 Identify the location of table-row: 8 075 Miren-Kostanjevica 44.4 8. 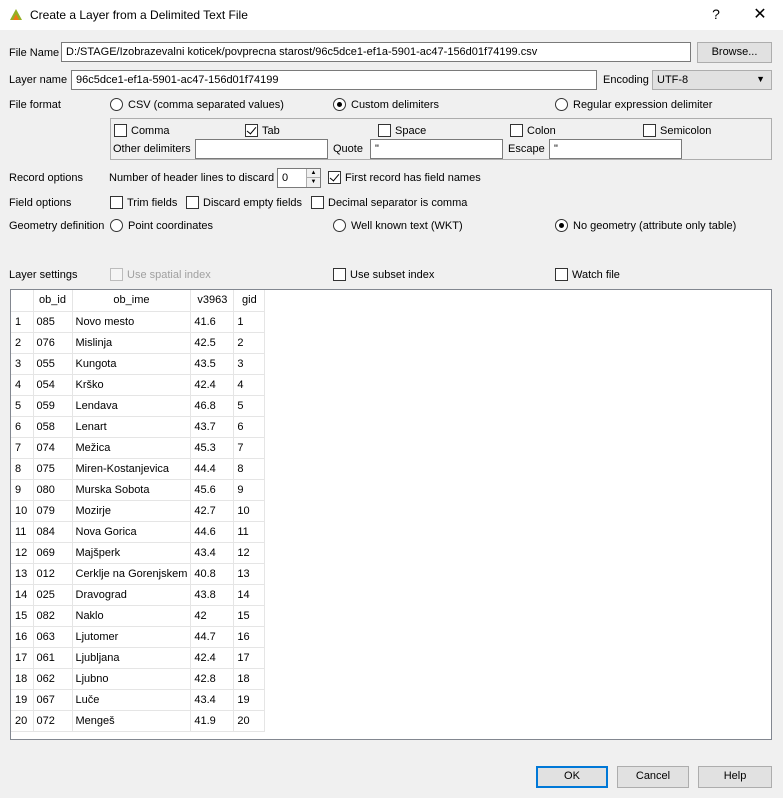
(138, 469).